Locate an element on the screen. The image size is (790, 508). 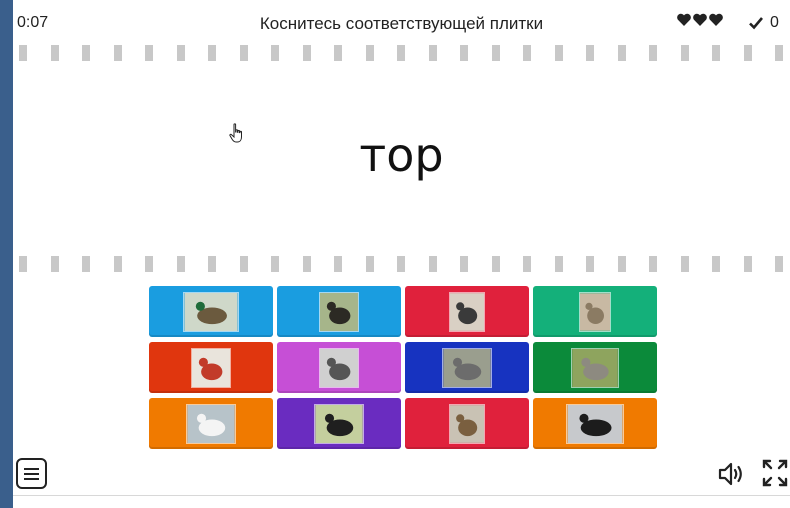
instruction-text: Коснитесь соответствующей плитки is located at coordinates (401, 23).